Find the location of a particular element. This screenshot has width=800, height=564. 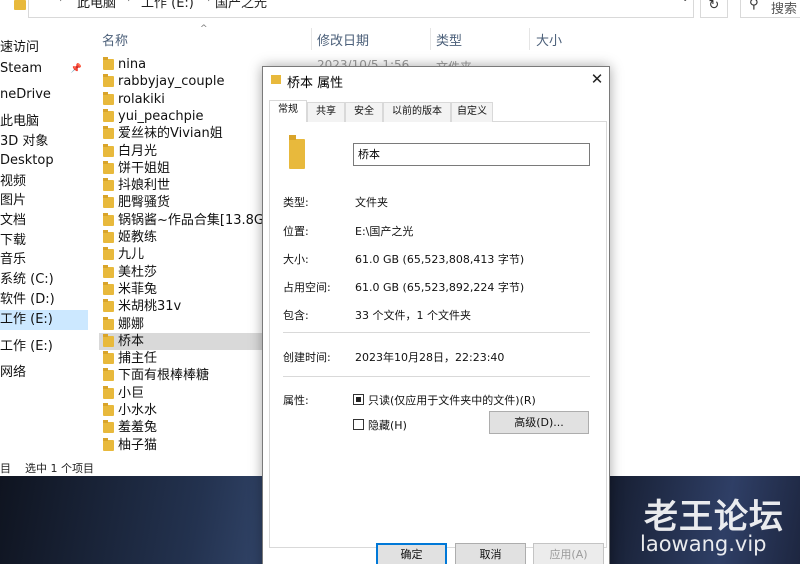

nav-item-drive-e: 工作 (E:) is located at coordinates (44, 320).